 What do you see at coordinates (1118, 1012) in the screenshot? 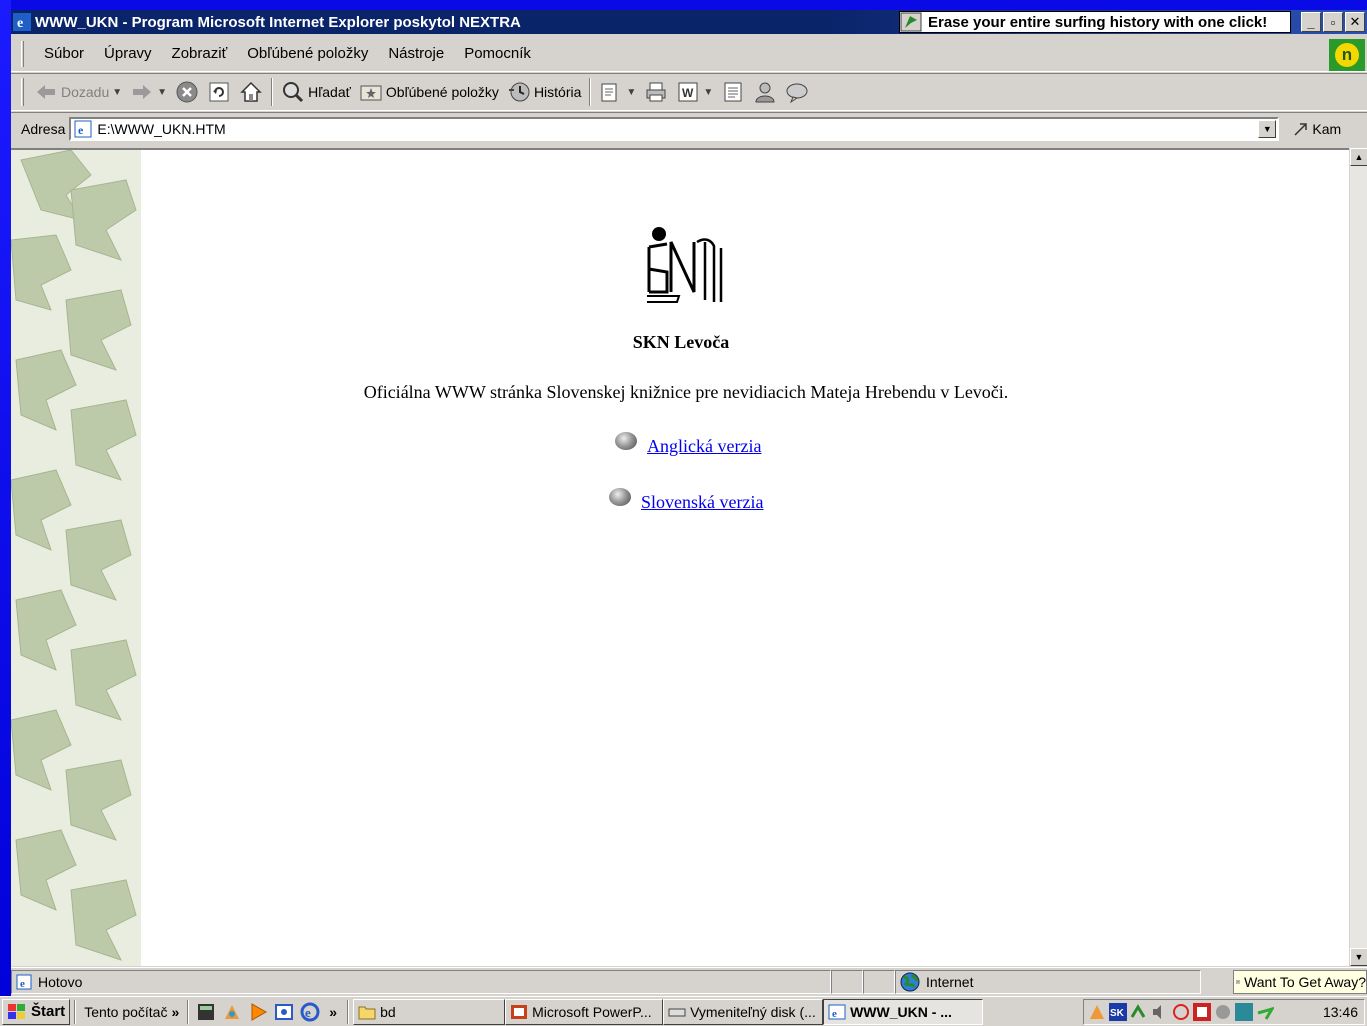
I see `tray-language-icon: SK` at bounding box center [1118, 1012].